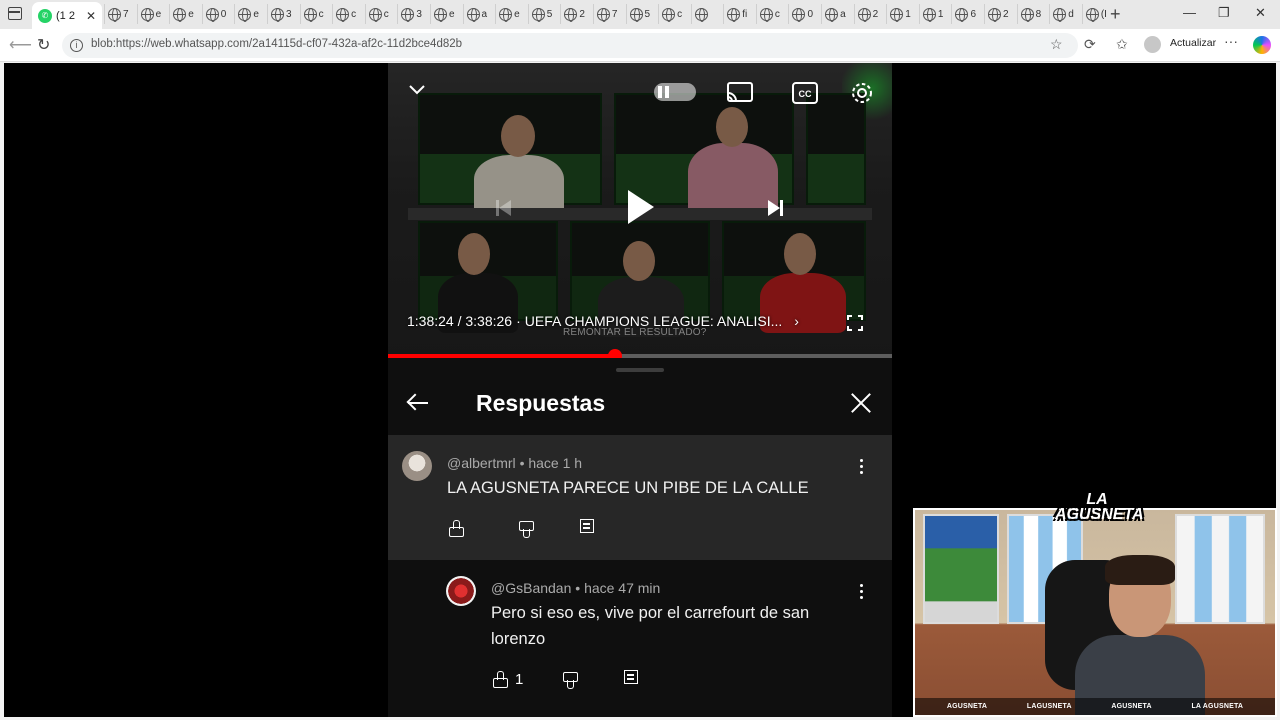  What do you see at coordinates (91, 16) in the screenshot?
I see `close-tab-icon: ✕` at bounding box center [91, 16].